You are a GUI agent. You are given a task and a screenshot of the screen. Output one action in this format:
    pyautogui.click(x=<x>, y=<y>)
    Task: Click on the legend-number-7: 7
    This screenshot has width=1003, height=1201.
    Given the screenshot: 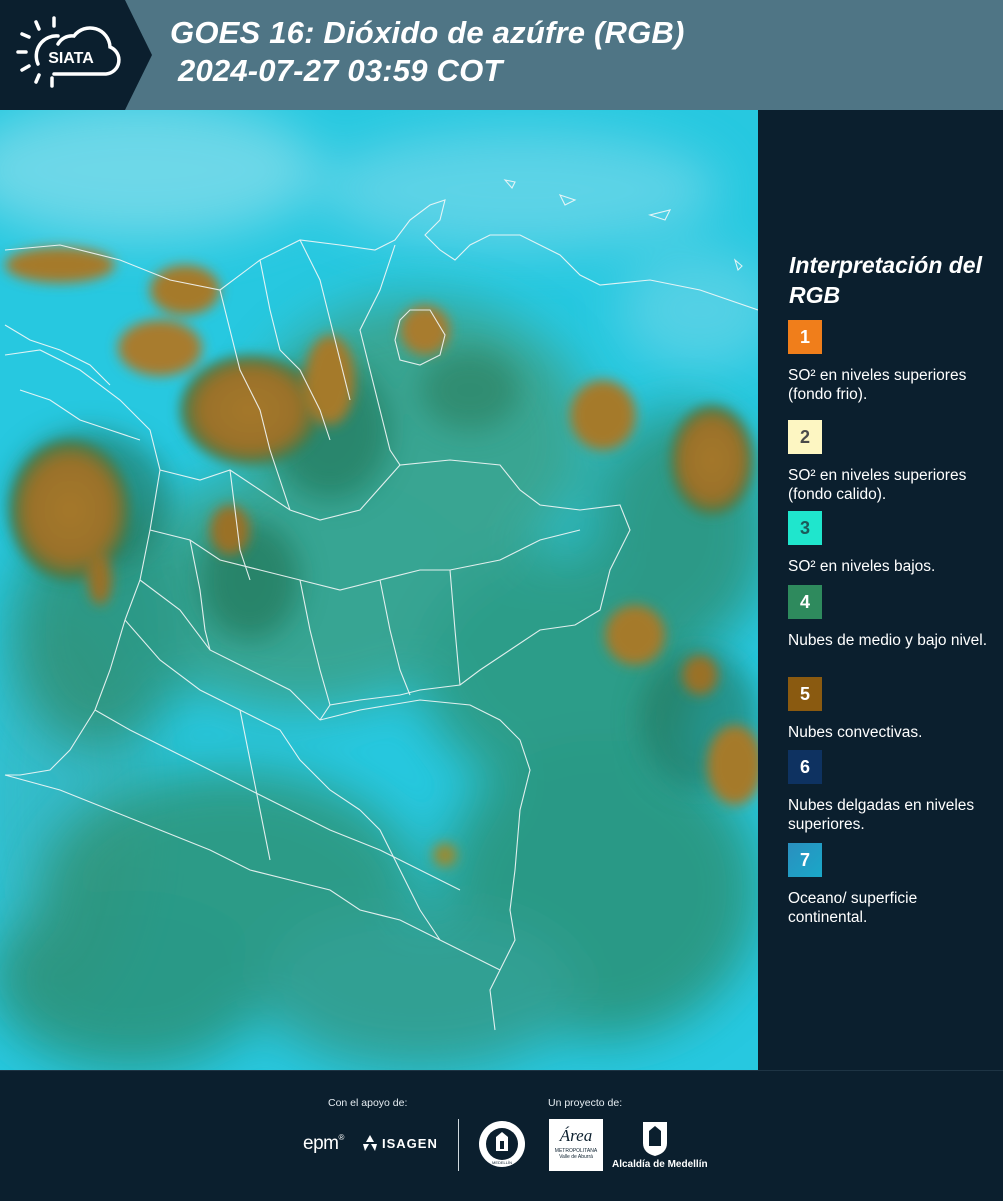 What is the action you would take?
    pyautogui.click(x=804, y=859)
    